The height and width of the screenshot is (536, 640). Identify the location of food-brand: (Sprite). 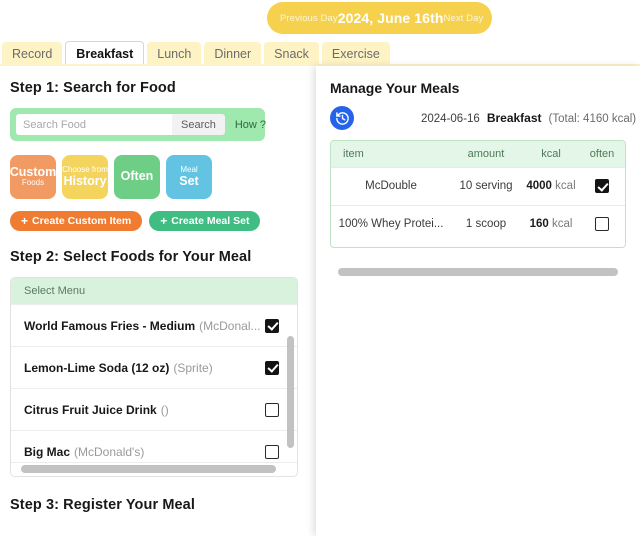
(193, 367).